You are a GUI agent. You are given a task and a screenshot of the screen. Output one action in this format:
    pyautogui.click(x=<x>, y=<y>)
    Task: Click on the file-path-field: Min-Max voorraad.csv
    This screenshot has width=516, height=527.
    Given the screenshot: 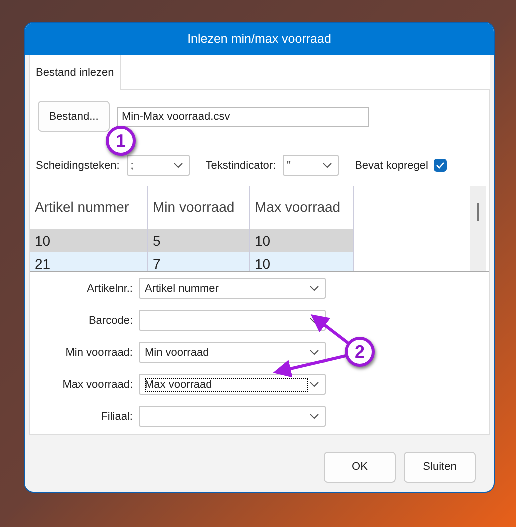 What is the action you would take?
    pyautogui.click(x=243, y=116)
    